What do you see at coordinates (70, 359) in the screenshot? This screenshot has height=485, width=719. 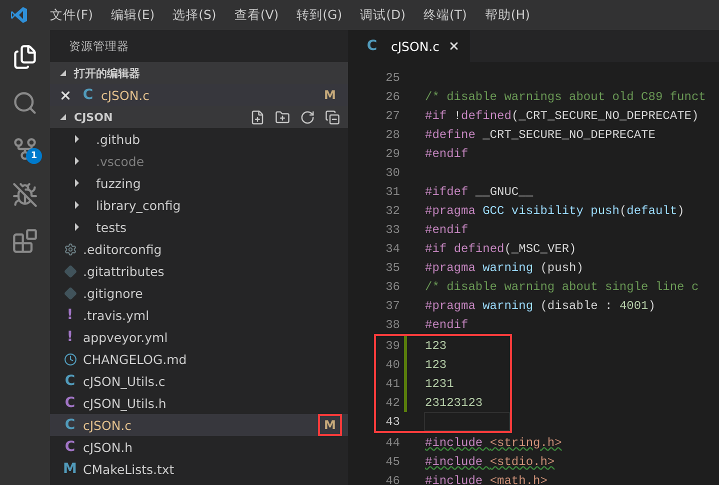 I see `clock-icon` at bounding box center [70, 359].